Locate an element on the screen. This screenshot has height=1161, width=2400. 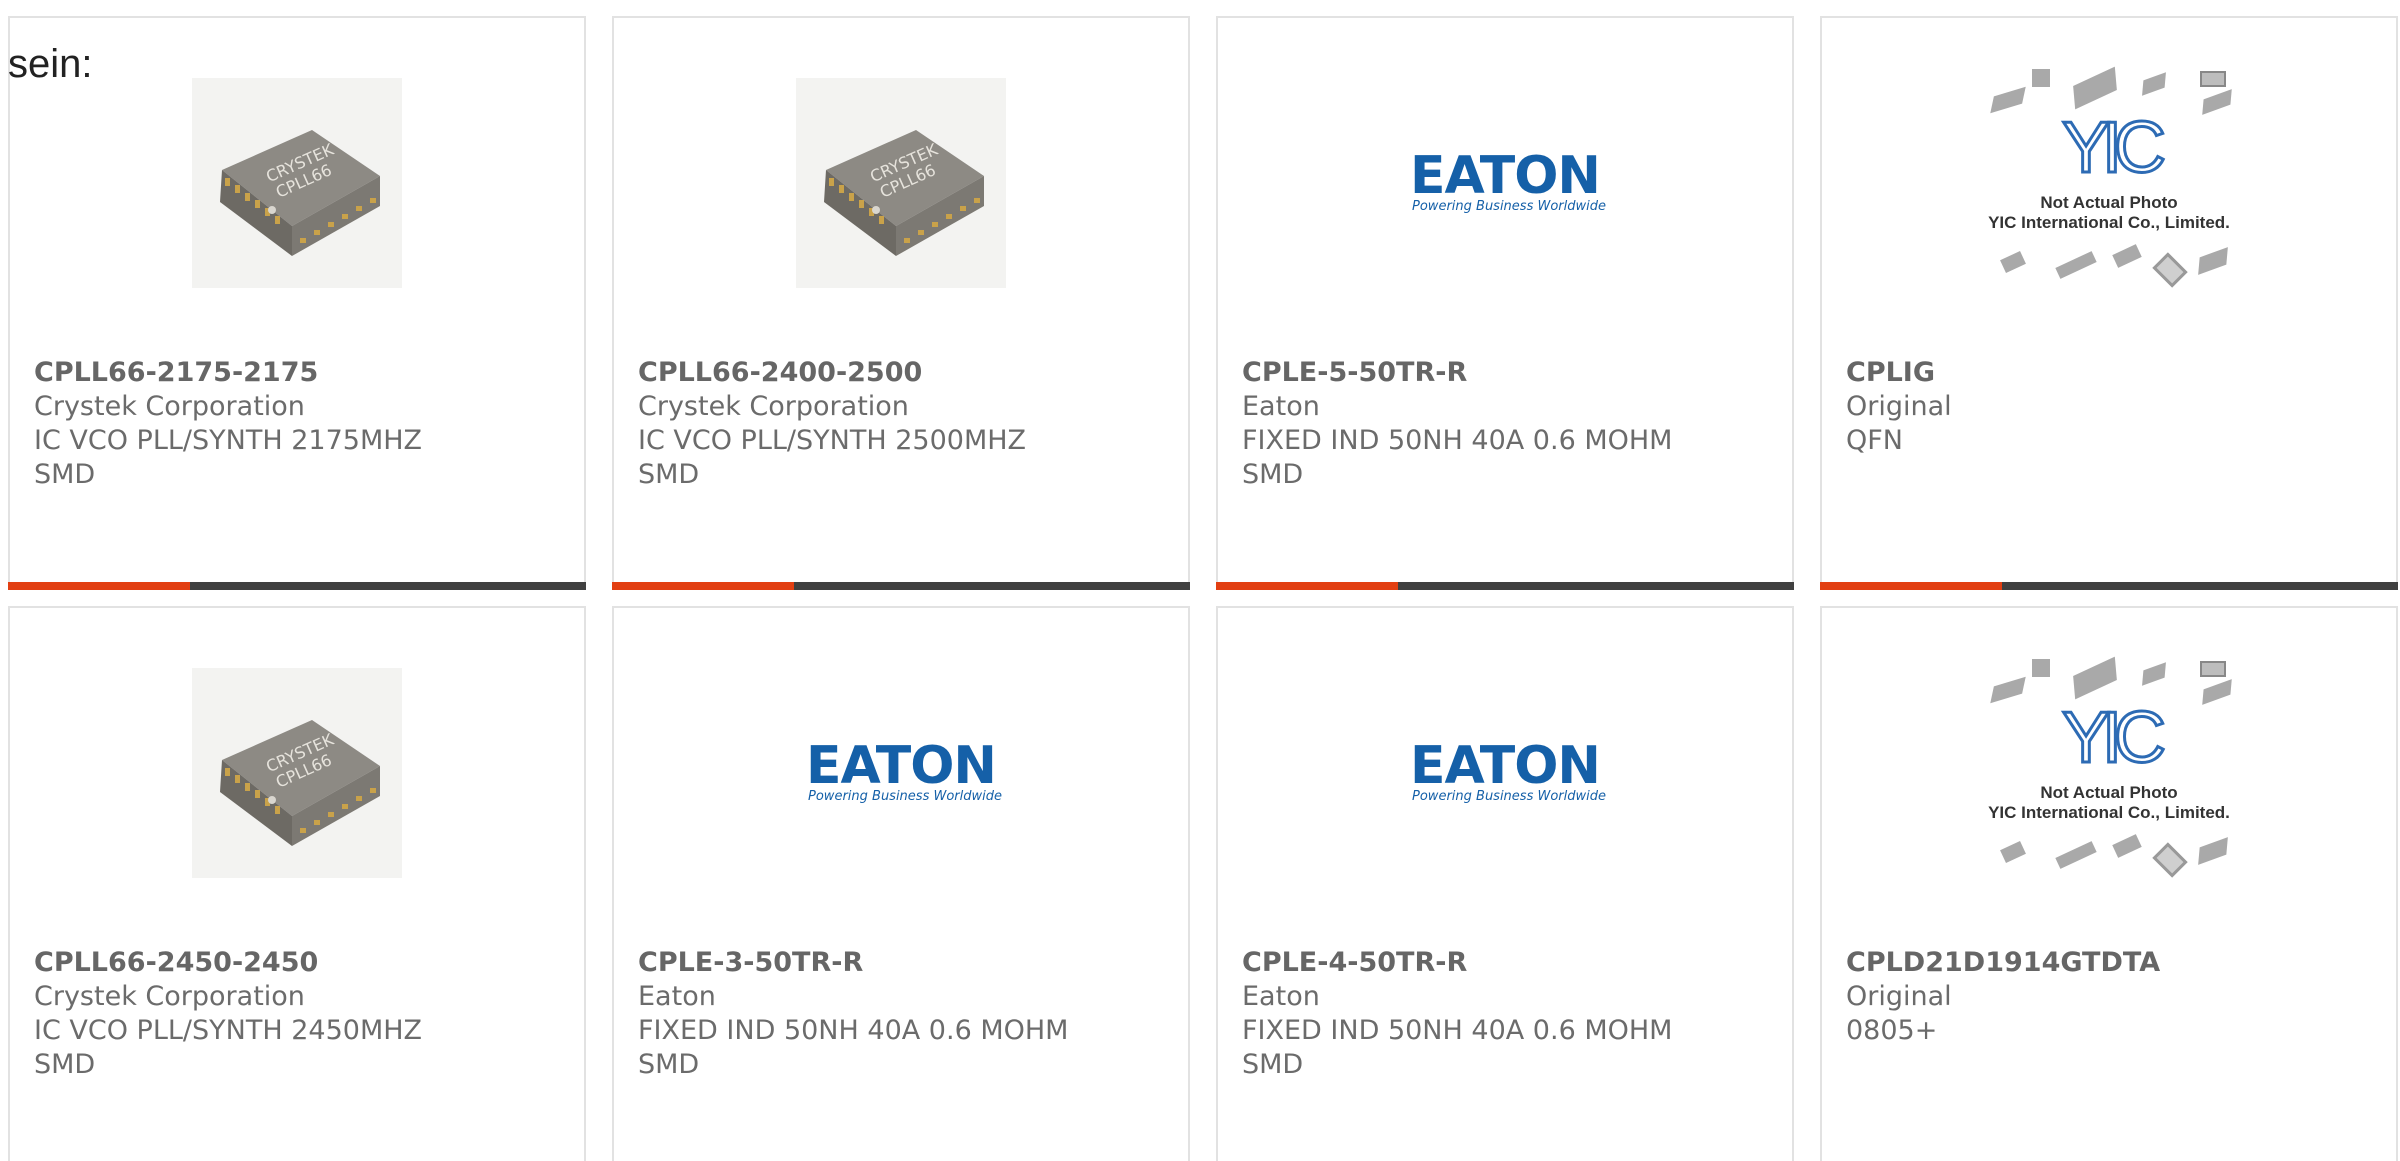
product-info: CPLIG Original QFN is located at coordinates (2113, 407).